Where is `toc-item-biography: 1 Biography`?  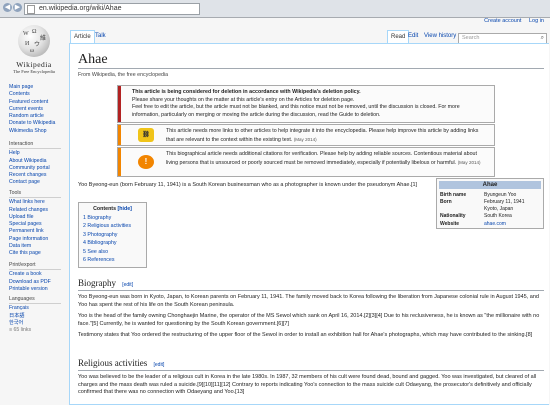
toc-item-biography: 1 Biography is located at coordinates (112, 218).